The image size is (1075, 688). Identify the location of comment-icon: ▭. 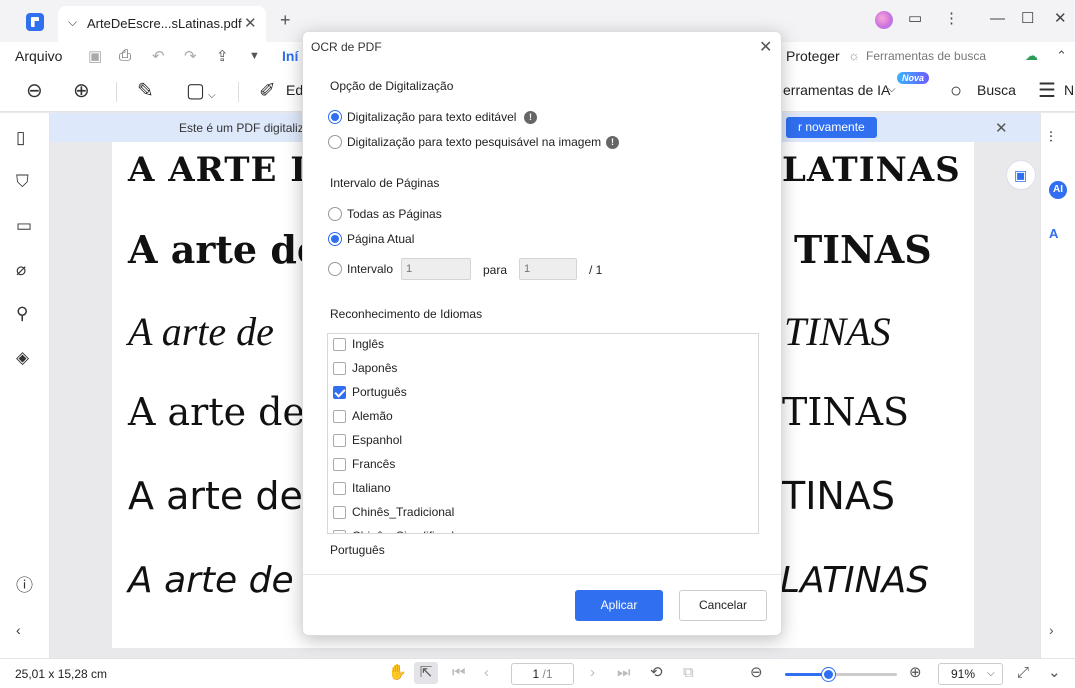
(24, 226).